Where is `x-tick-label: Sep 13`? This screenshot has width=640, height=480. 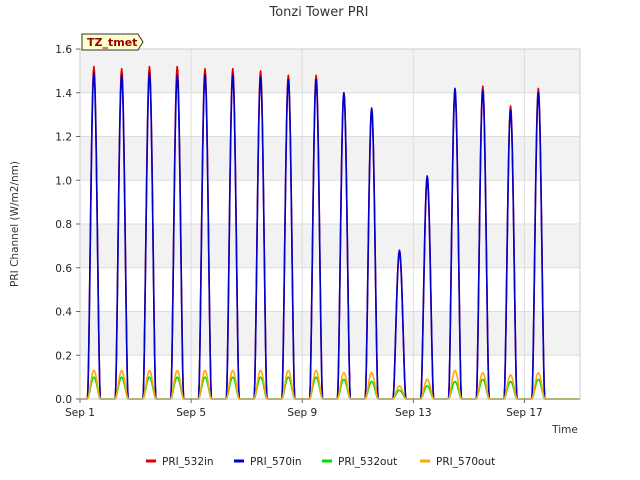 x-tick-label: Sep 13 is located at coordinates (413, 413).